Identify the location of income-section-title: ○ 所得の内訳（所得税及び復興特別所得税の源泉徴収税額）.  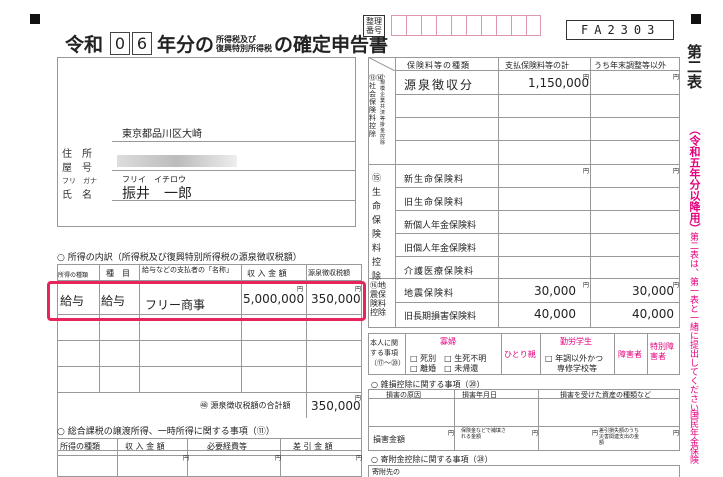
(179, 258).